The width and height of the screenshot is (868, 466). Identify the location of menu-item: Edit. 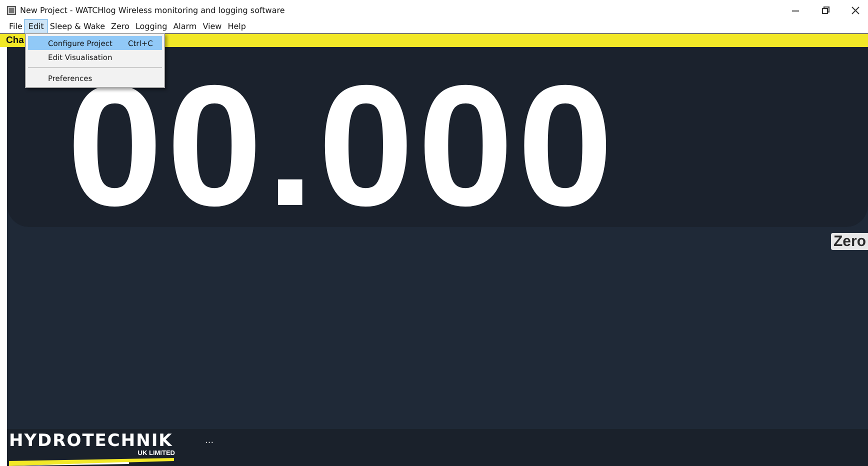
(36, 26).